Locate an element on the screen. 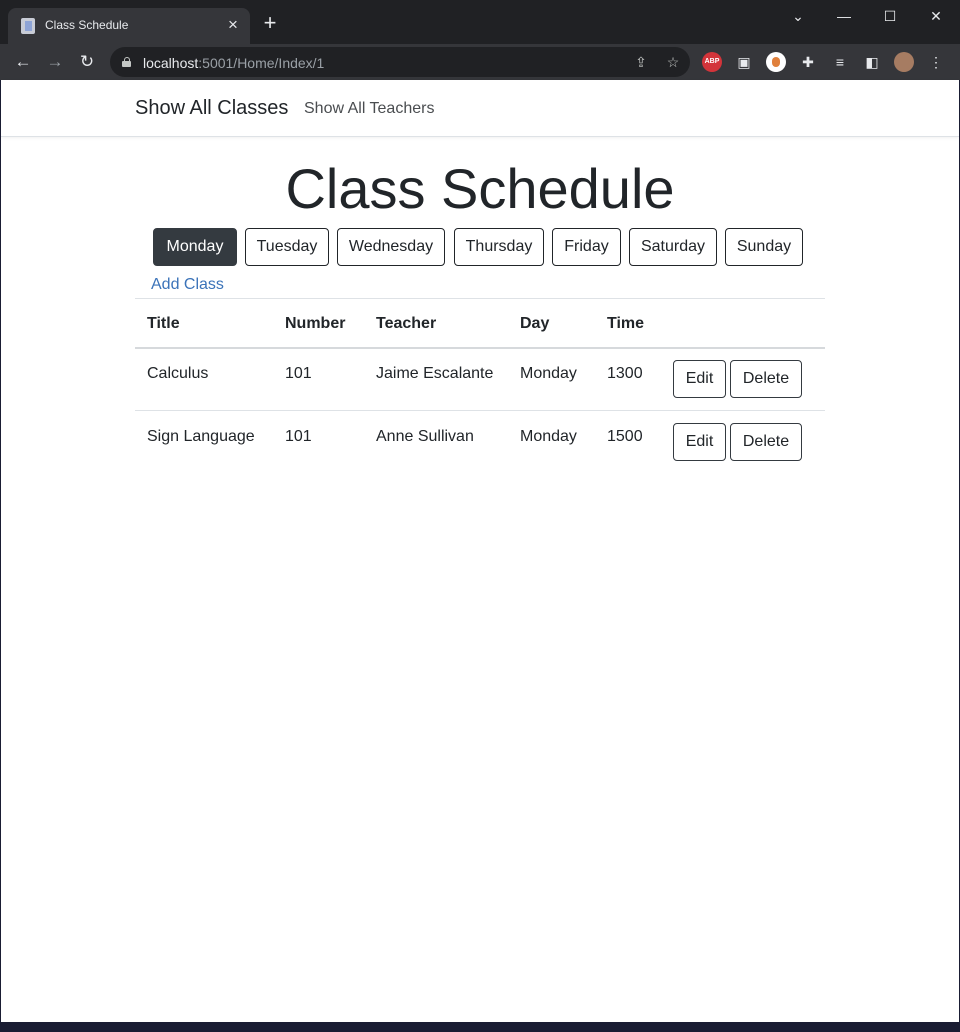 The image size is (960, 1032). cell-time: 1300 is located at coordinates (625, 373).